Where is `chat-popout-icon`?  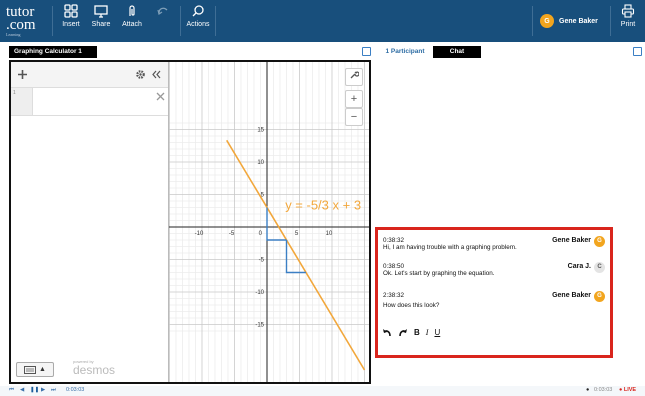 chat-popout-icon is located at coordinates (637, 51).